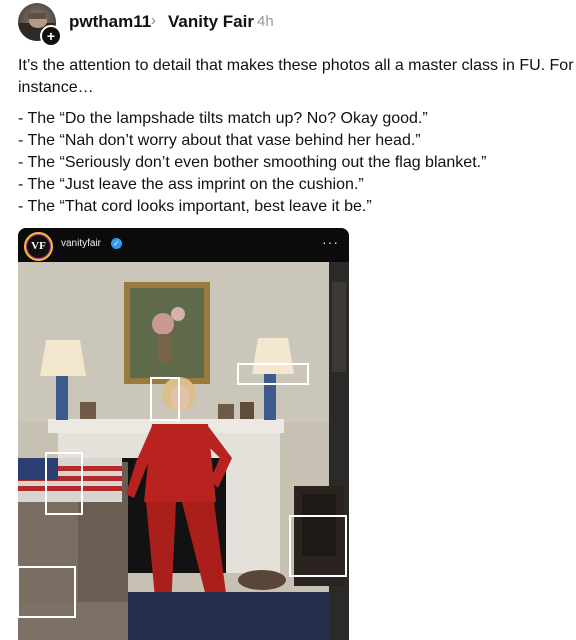 The image size is (576, 640). What do you see at coordinates (81, 243) in the screenshot?
I see `embed-account-name: vanityfair` at bounding box center [81, 243].